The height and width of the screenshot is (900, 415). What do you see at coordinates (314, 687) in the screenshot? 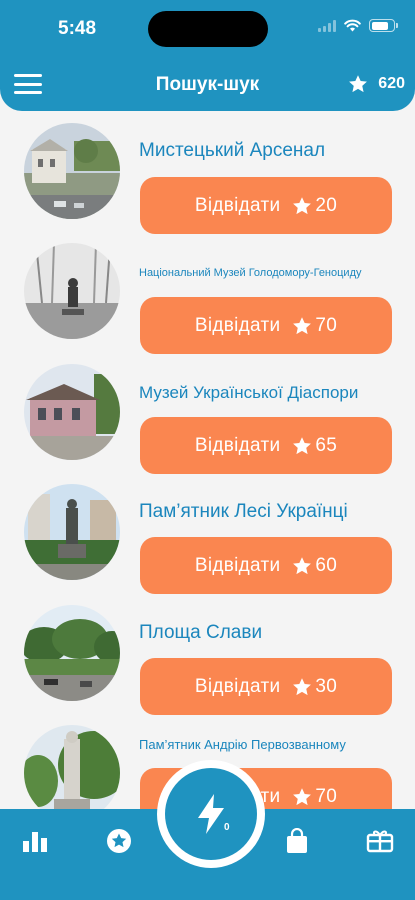
I see `visit-points: 30` at bounding box center [314, 687].